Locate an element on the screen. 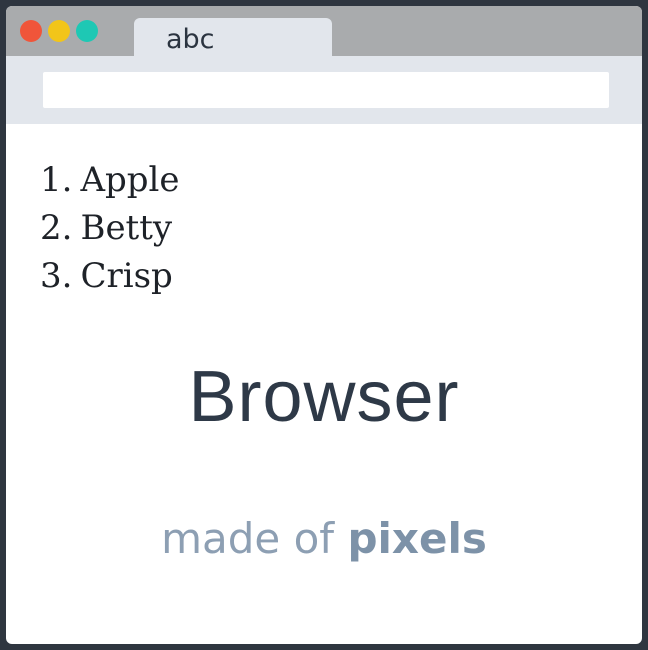 The image size is (648, 650). list-item: 1. Apple is located at coordinates (110, 180).